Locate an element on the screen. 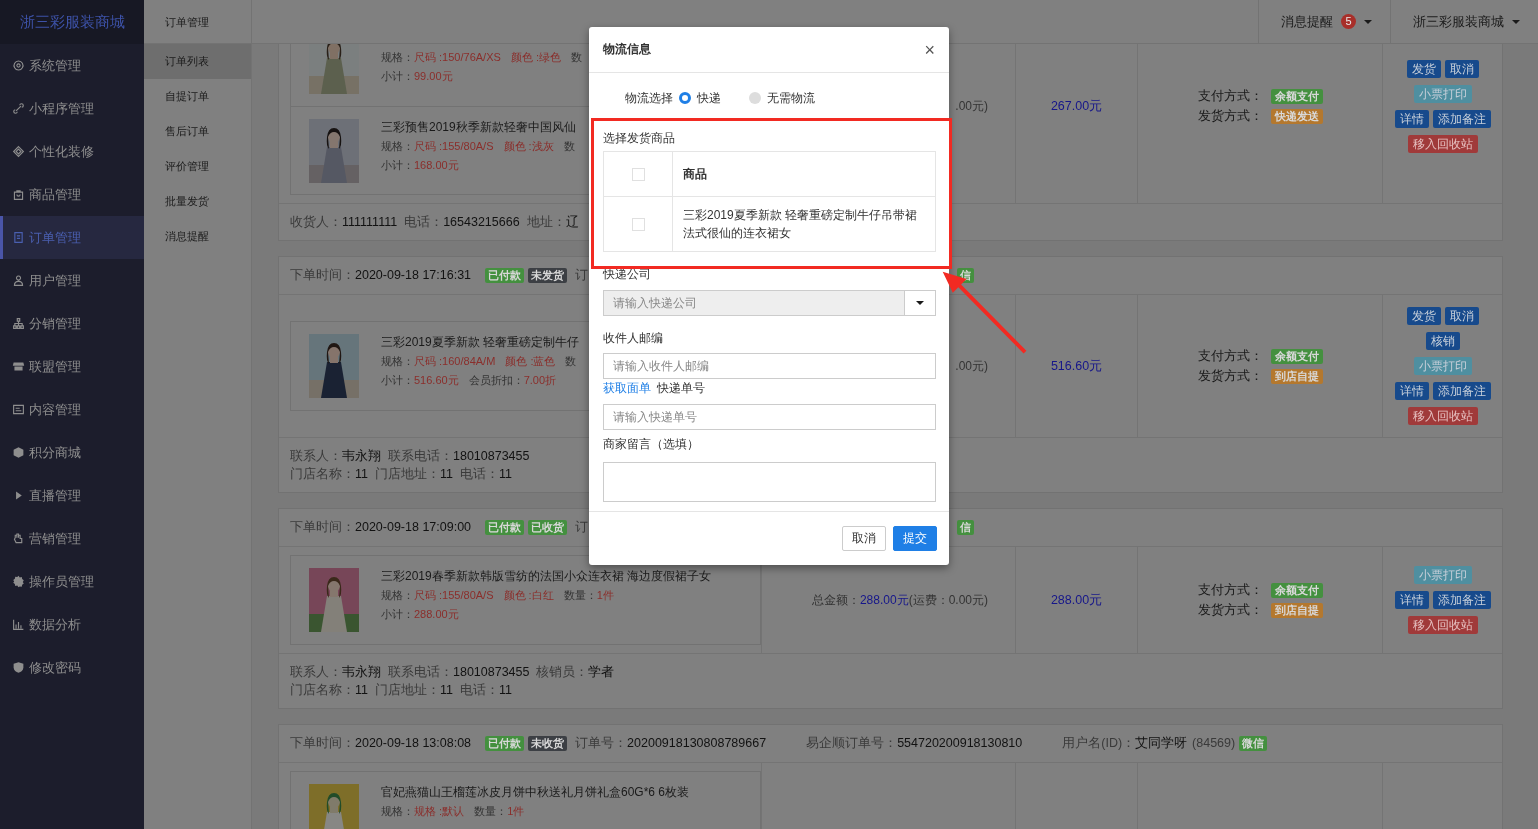 The image size is (1538, 829). field-label: 数量： is located at coordinates (491, 811).